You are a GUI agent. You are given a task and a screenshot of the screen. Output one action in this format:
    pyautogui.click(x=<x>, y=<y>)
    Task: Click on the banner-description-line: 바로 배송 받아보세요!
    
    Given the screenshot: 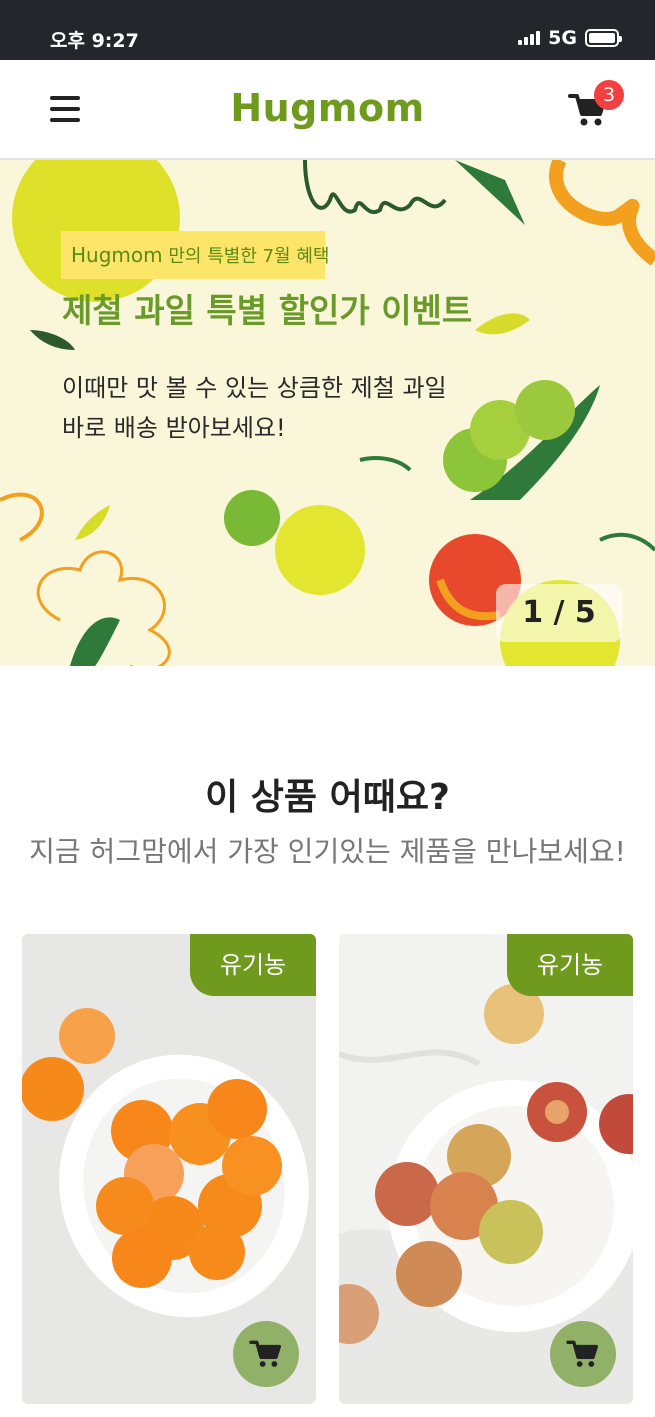 What is the action you would take?
    pyautogui.click(x=174, y=428)
    